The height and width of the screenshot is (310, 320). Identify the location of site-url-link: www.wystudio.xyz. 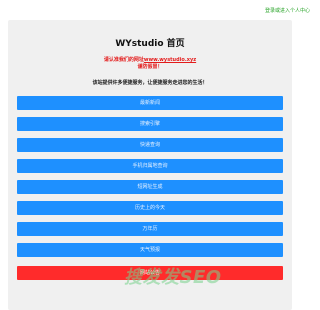
(170, 60).